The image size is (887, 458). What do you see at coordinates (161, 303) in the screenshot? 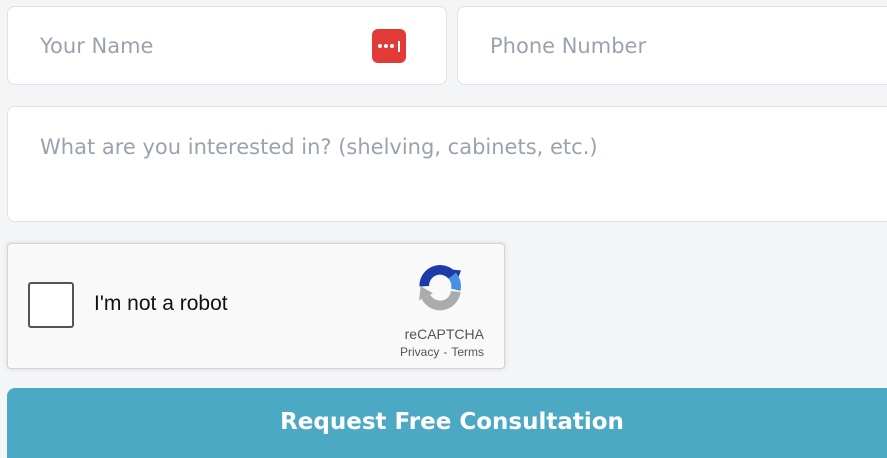
I see `recaptcha-label: I'm not a robot` at bounding box center [161, 303].